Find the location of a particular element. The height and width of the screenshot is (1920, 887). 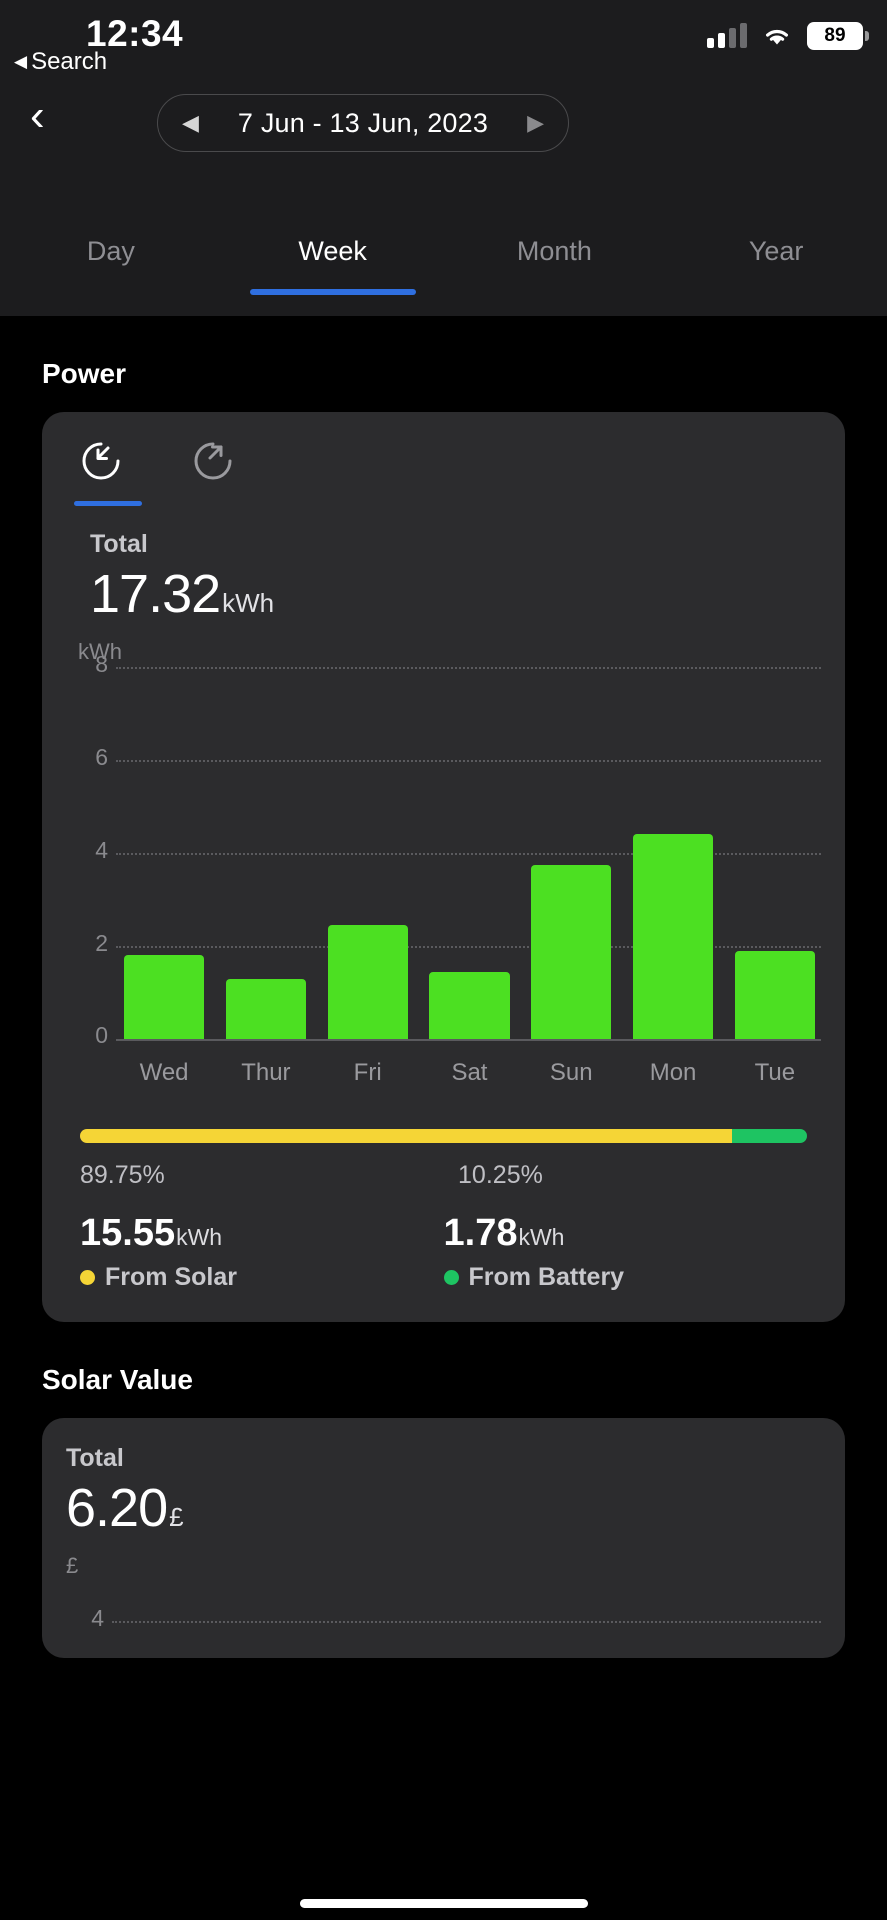

range-tabs: Day Week Month Year is located at coordinates (443, 257).